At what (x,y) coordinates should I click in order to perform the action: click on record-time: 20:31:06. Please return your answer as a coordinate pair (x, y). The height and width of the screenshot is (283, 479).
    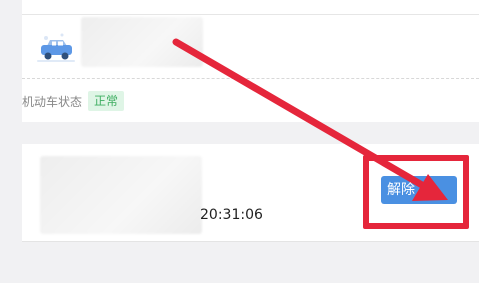
    Looking at the image, I should click on (231, 215).